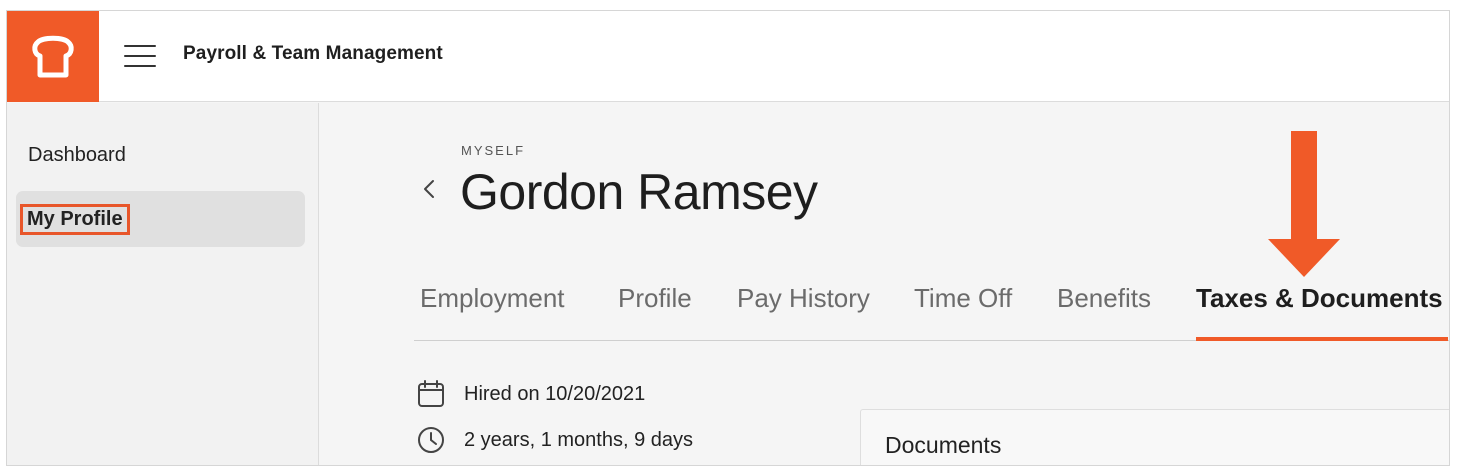 The image size is (1458, 474). I want to click on clock-icon, so click(431, 440).